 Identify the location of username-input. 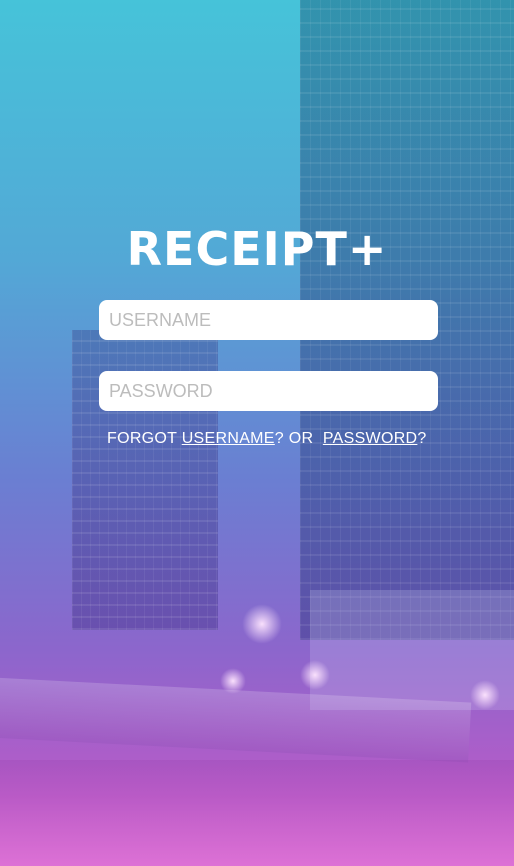
(268, 320).